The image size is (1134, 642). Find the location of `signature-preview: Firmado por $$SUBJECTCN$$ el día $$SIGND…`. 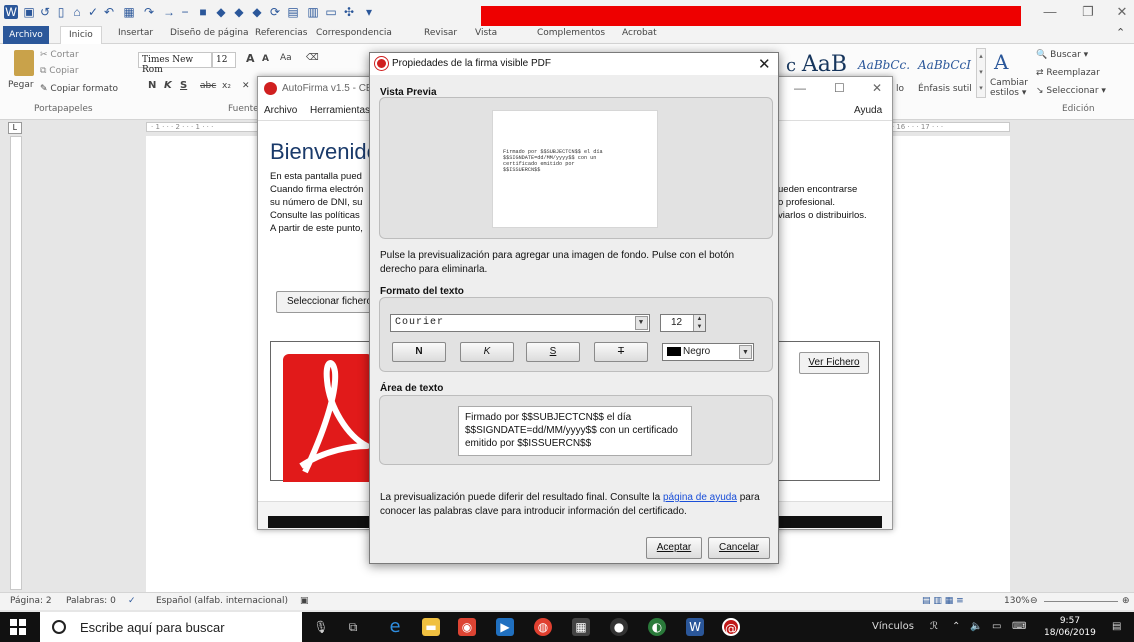

signature-preview: Firmado por $$SUBJECTCN$$ el día $$SIGND… is located at coordinates (575, 169).